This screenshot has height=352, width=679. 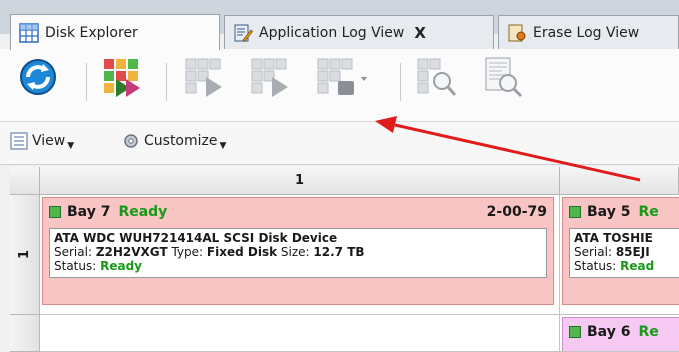 I want to click on erase-options-button, so click(x=343, y=77).